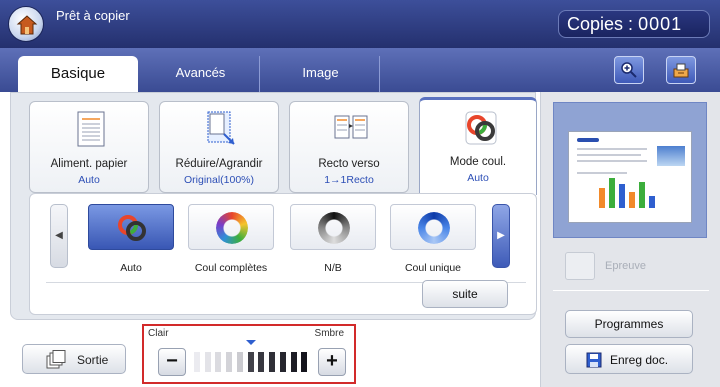 The width and height of the screenshot is (720, 387). I want to click on darkness-increase-button: +, so click(332, 362).